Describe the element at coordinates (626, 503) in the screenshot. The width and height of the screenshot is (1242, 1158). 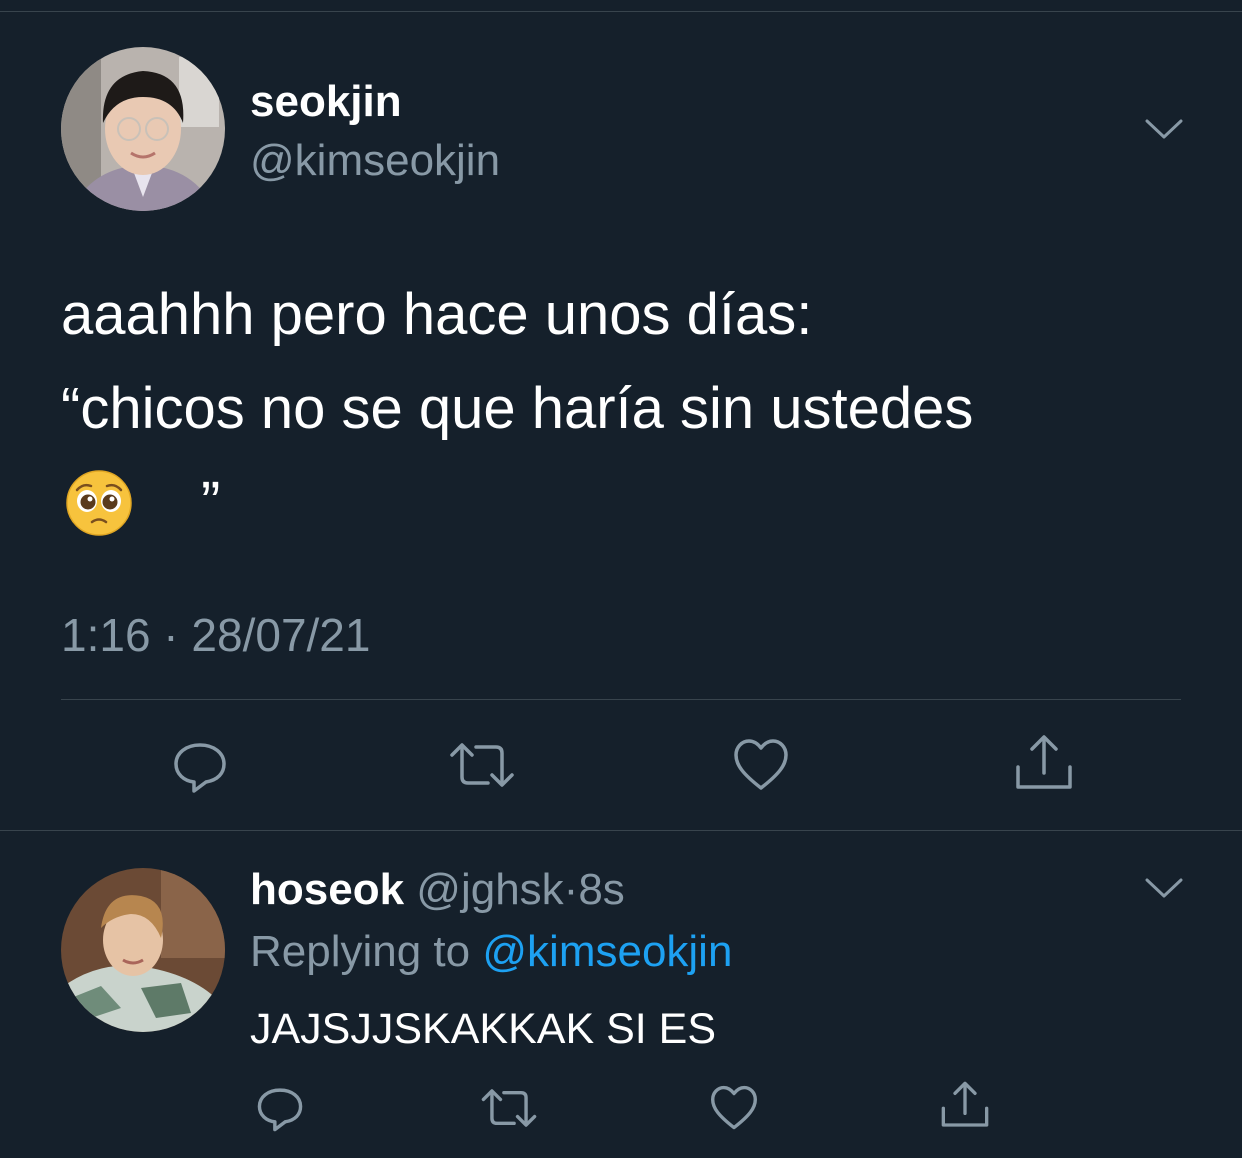
I see `tweet-text-line: ”` at that location.